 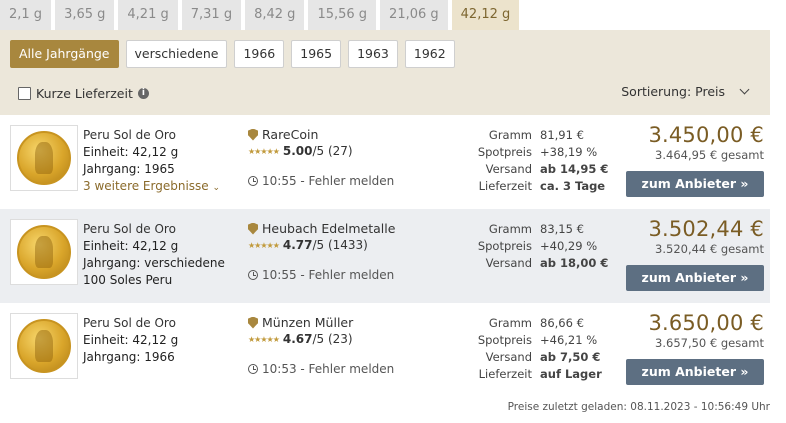 What do you see at coordinates (148, 15) in the screenshot?
I see `weight-tab: 4,21 g` at bounding box center [148, 15].